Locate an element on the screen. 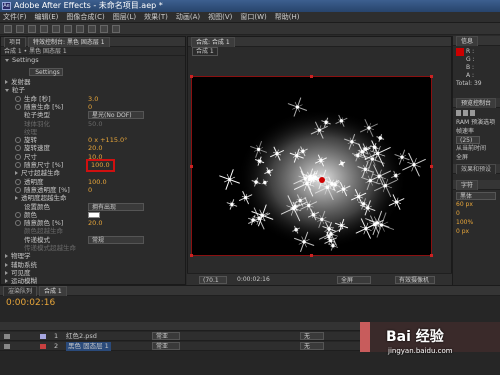  font-size-field: 60 px is located at coordinates (476, 204).